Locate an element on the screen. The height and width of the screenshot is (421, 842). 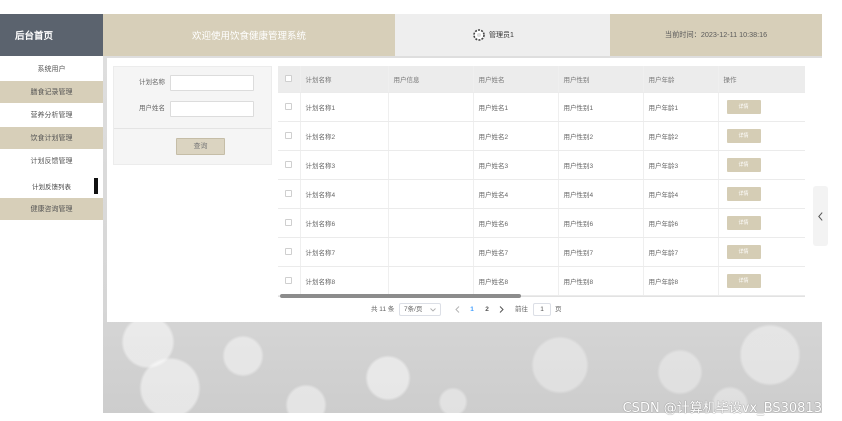
sidebar-item-label: 系统用户 is located at coordinates (51, 69).